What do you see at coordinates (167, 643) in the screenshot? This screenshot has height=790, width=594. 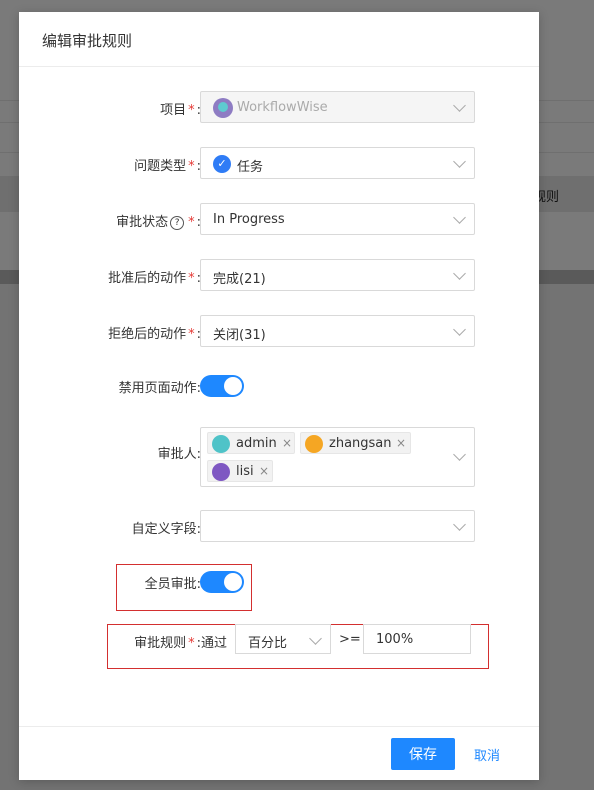 I see `approval-rule-label: 审批规则 *:` at bounding box center [167, 643].